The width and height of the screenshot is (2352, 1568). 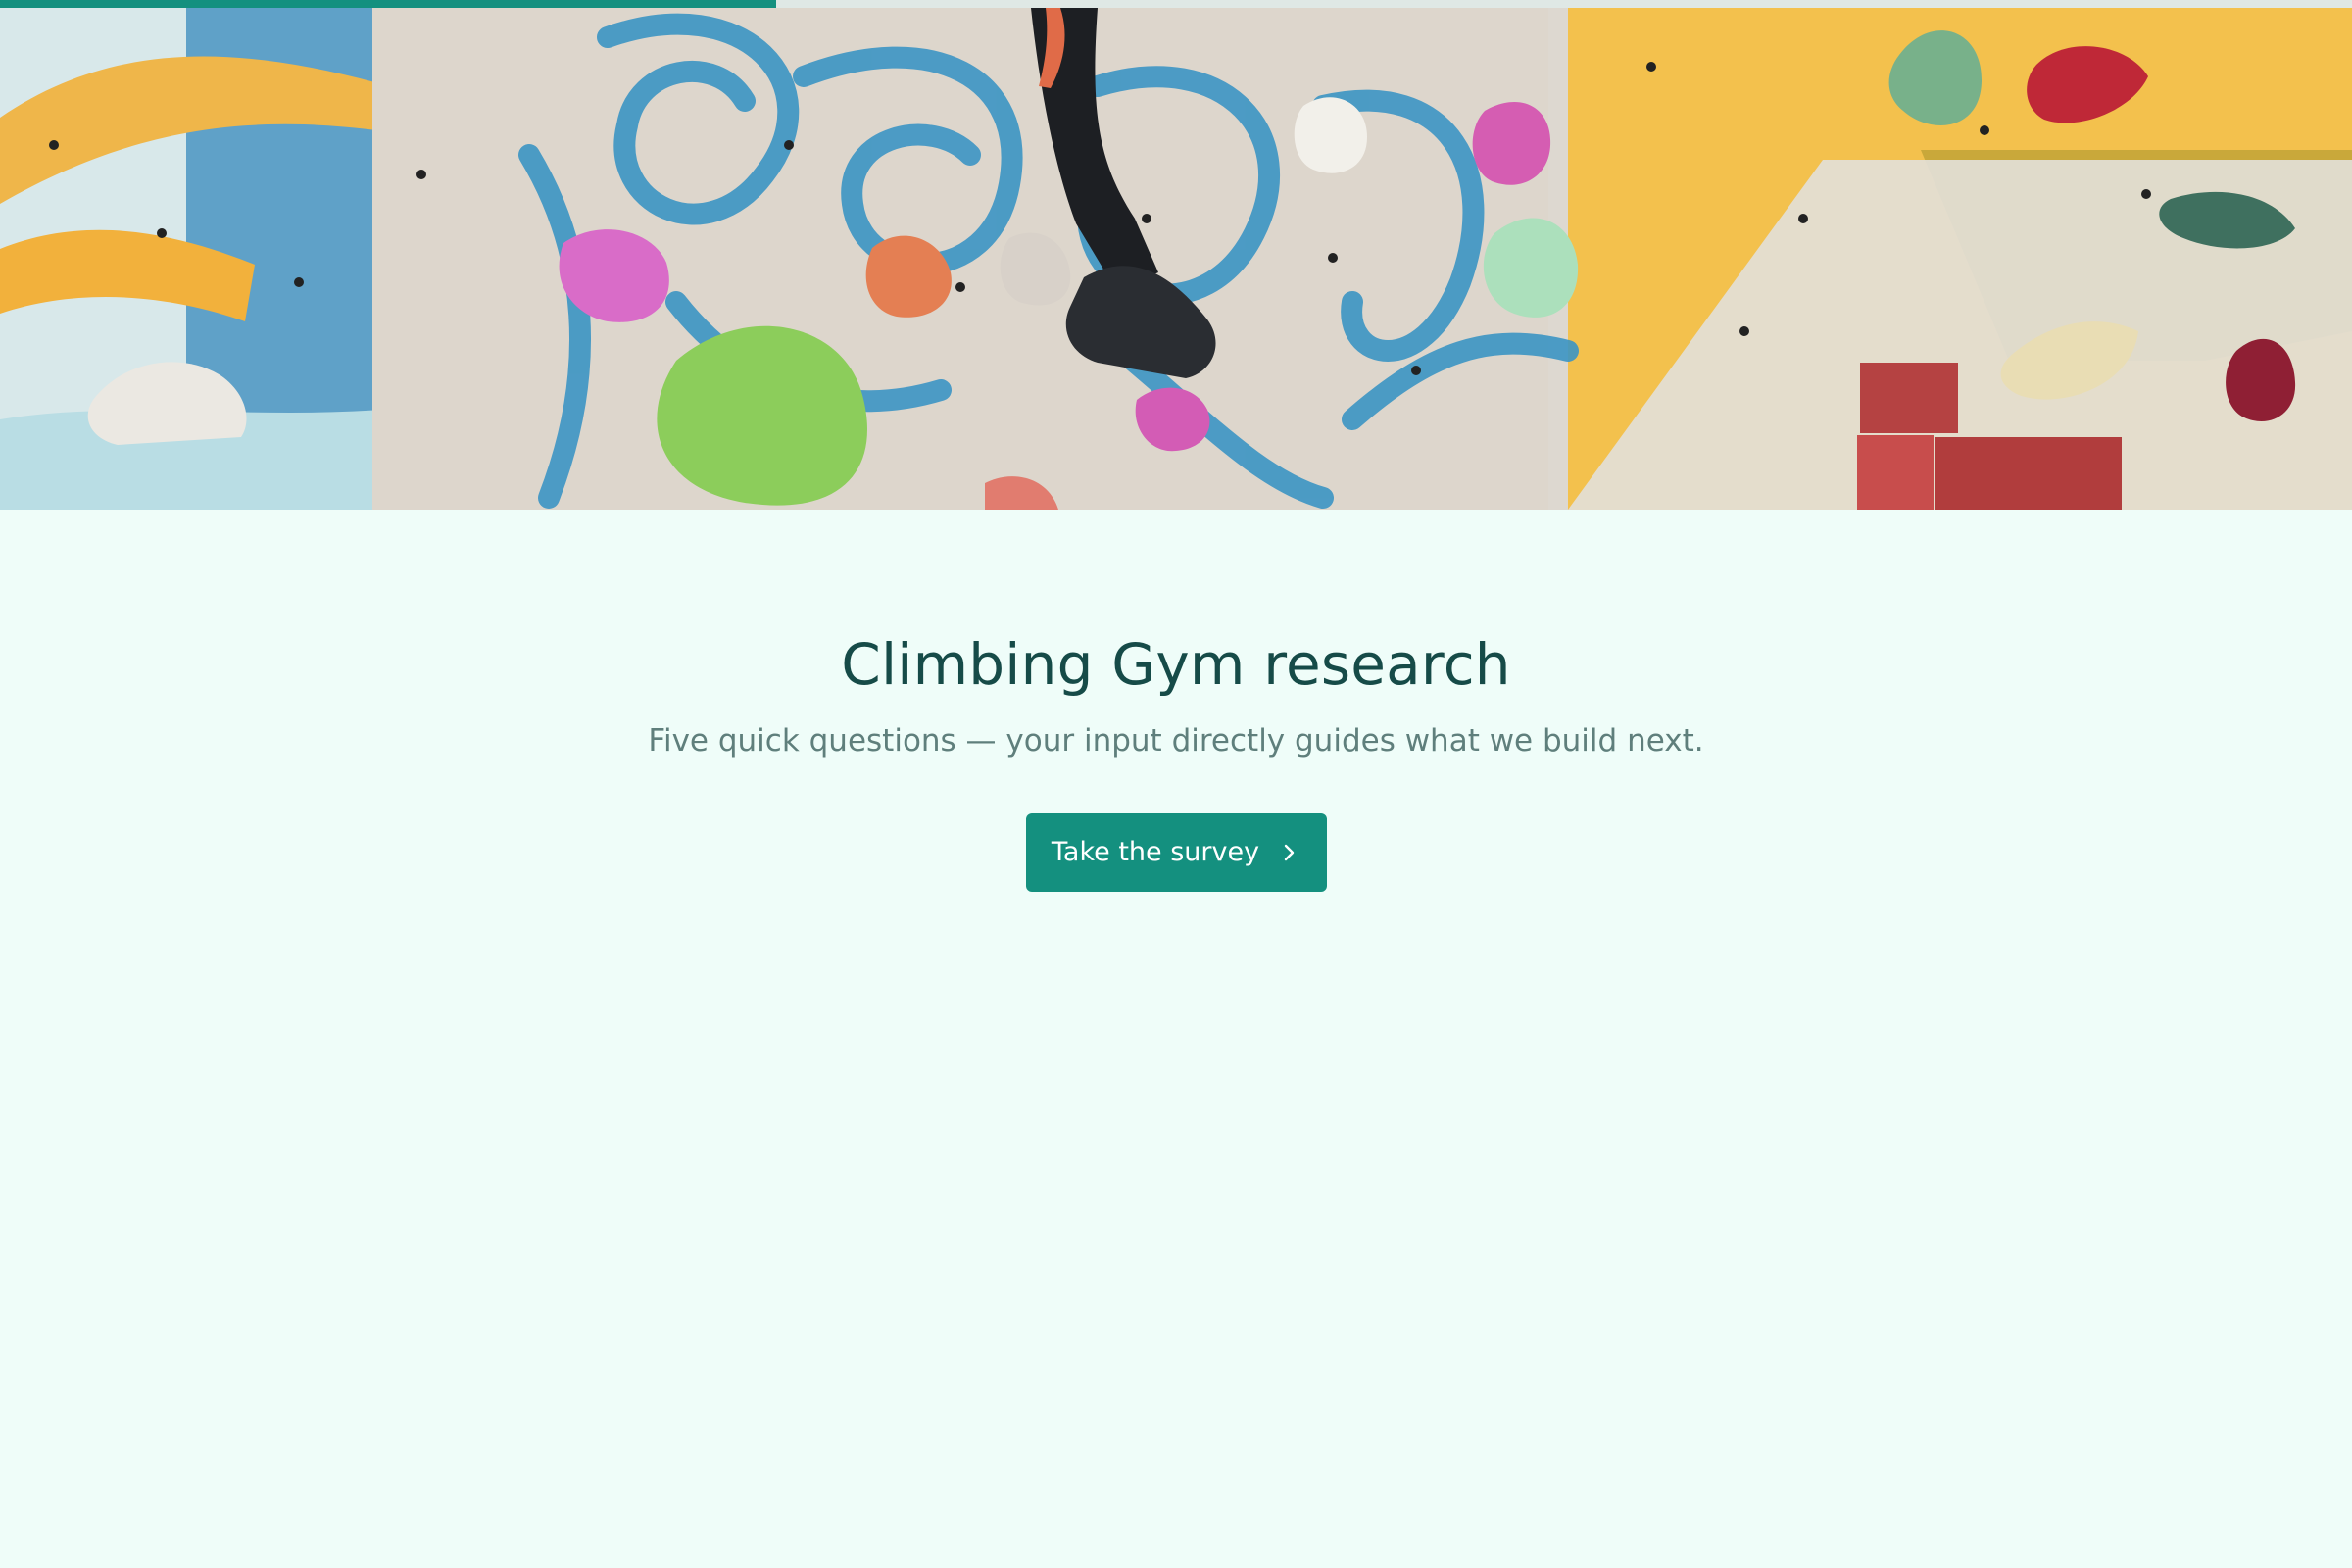 What do you see at coordinates (1155, 852) in the screenshot?
I see `take-survey-button-label: Take the survey` at bounding box center [1155, 852].